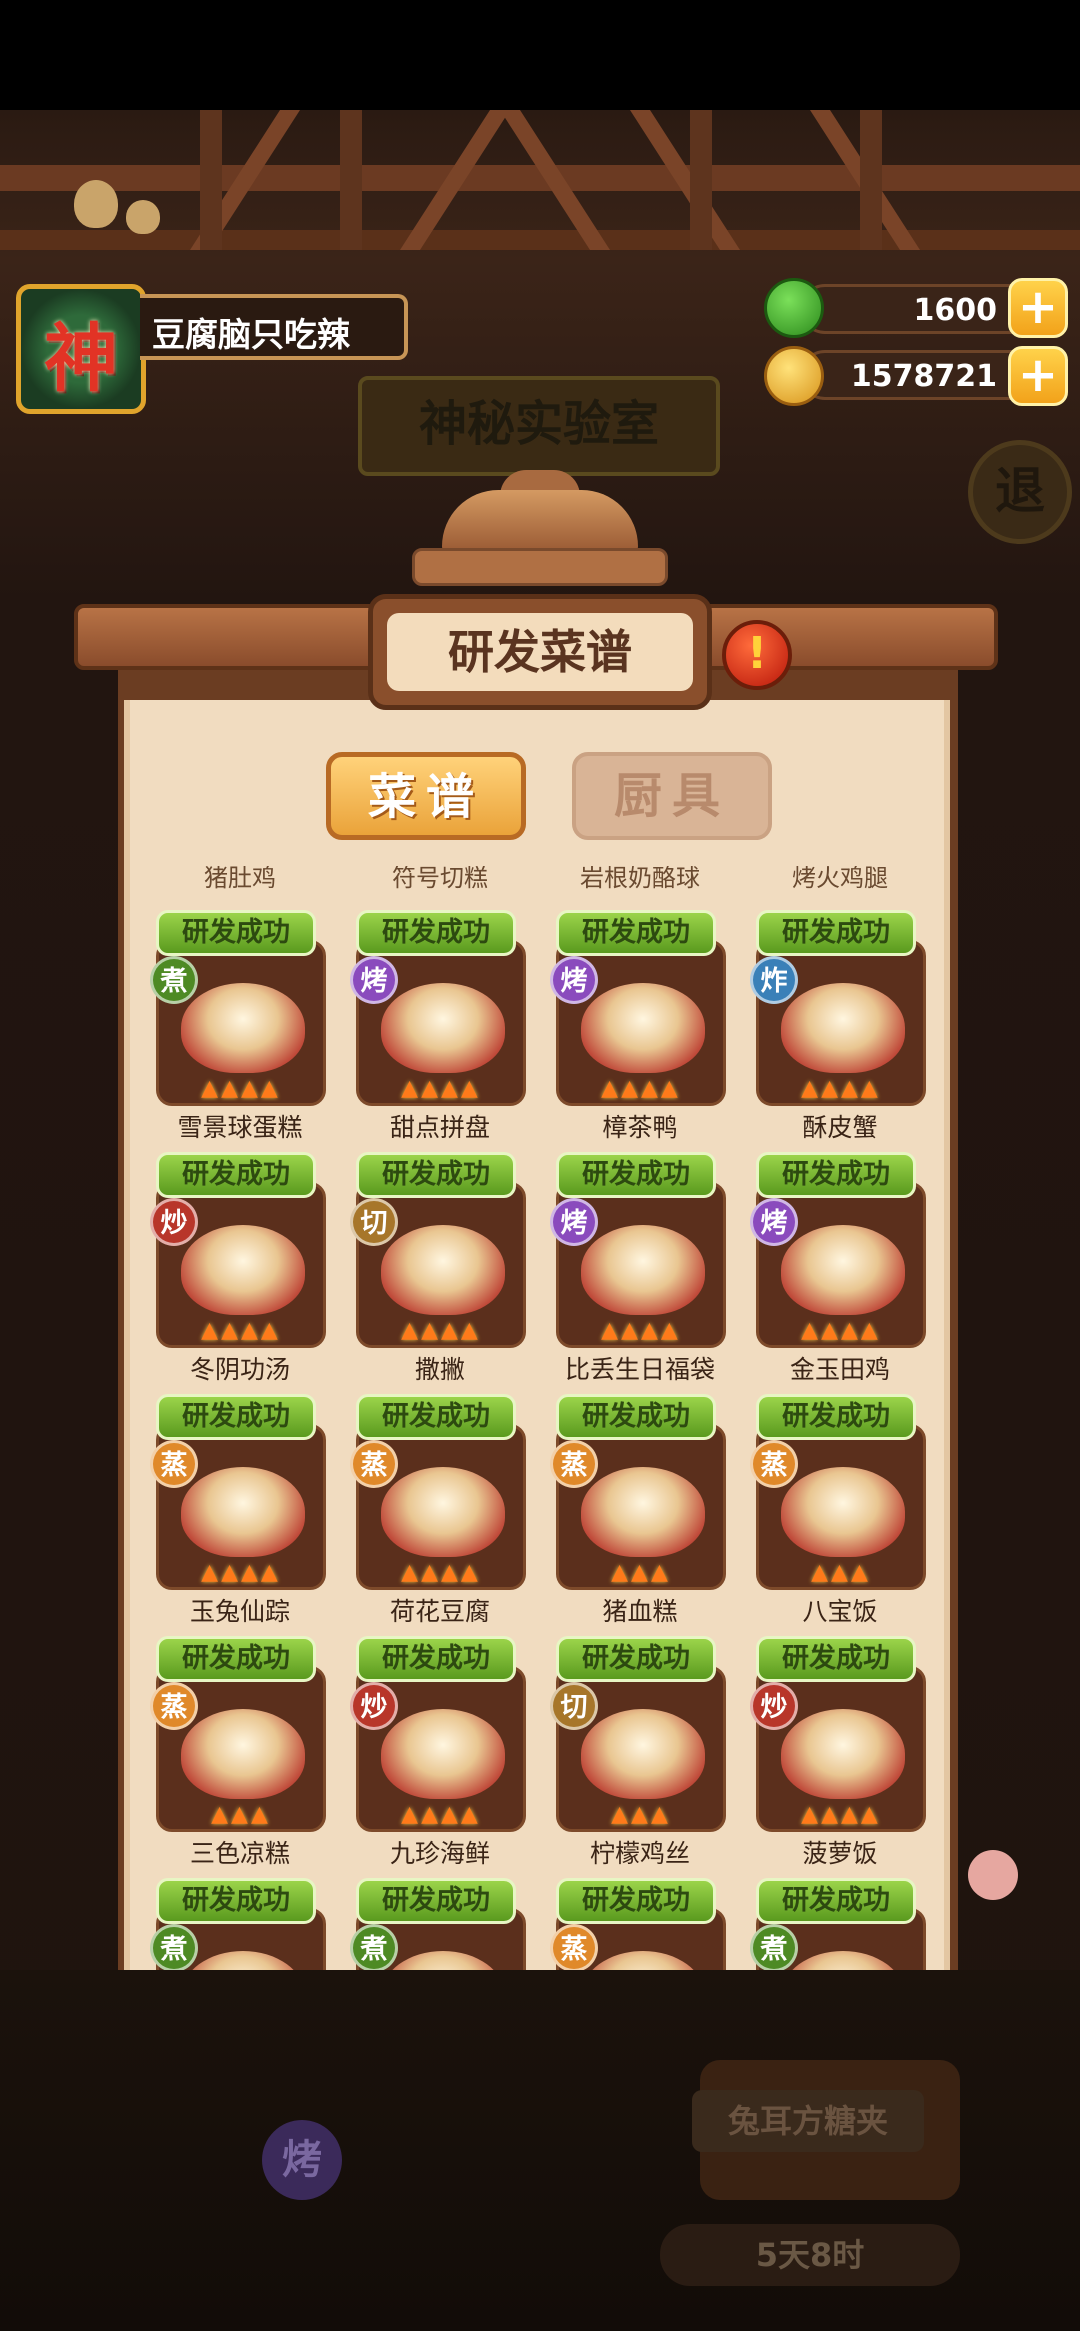  I want to click on recipe-name: 九珍海鲜, so click(439, 1853).